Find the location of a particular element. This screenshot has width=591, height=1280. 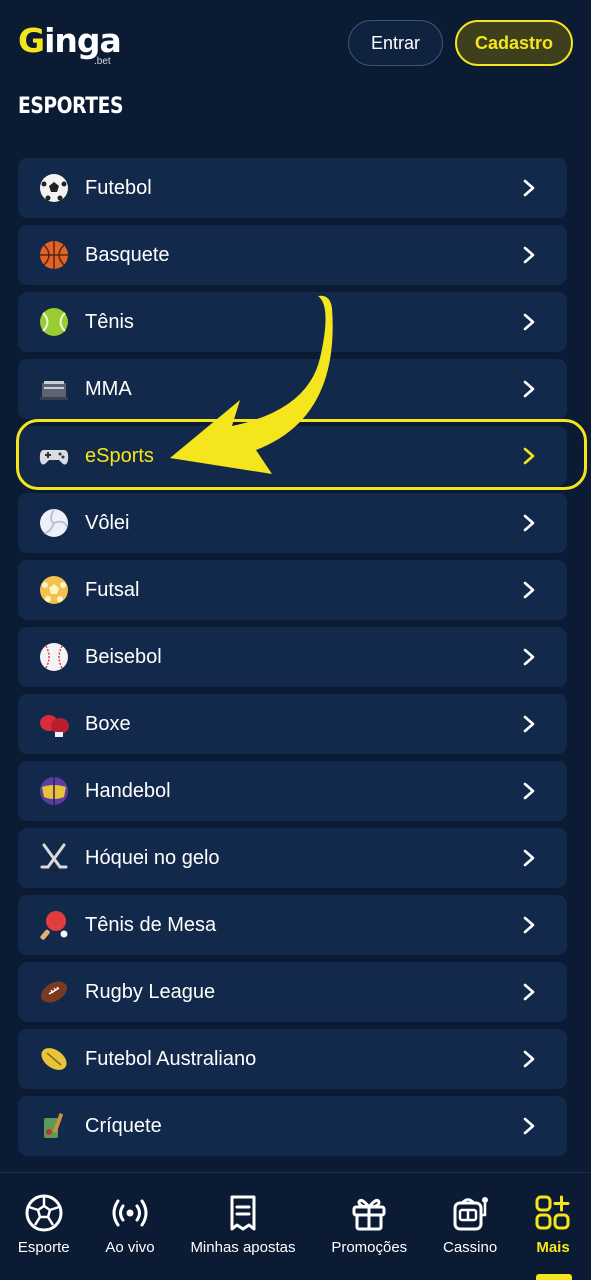

sport-label: Beisebol is located at coordinates (123, 656).